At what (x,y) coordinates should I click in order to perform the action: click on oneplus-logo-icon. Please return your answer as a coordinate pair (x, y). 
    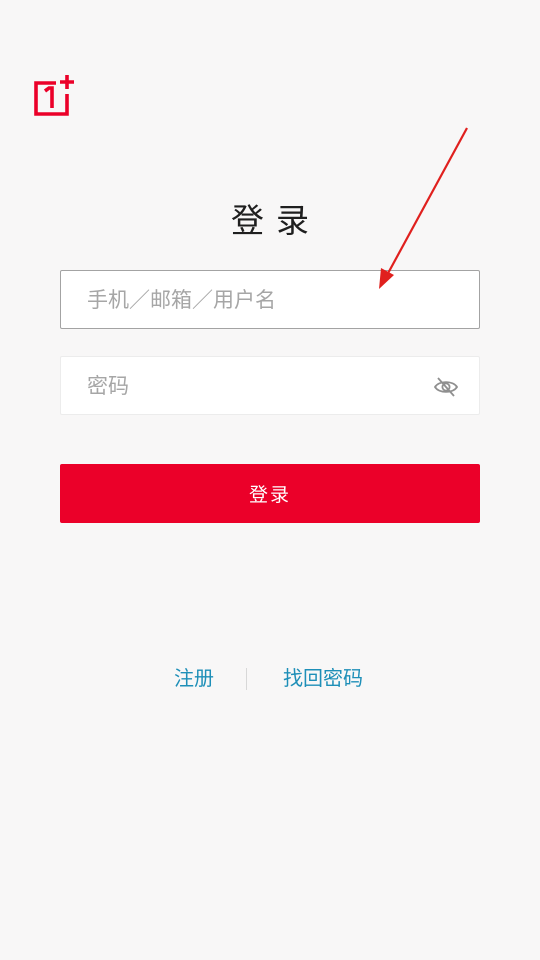
    Looking at the image, I should click on (54, 95).